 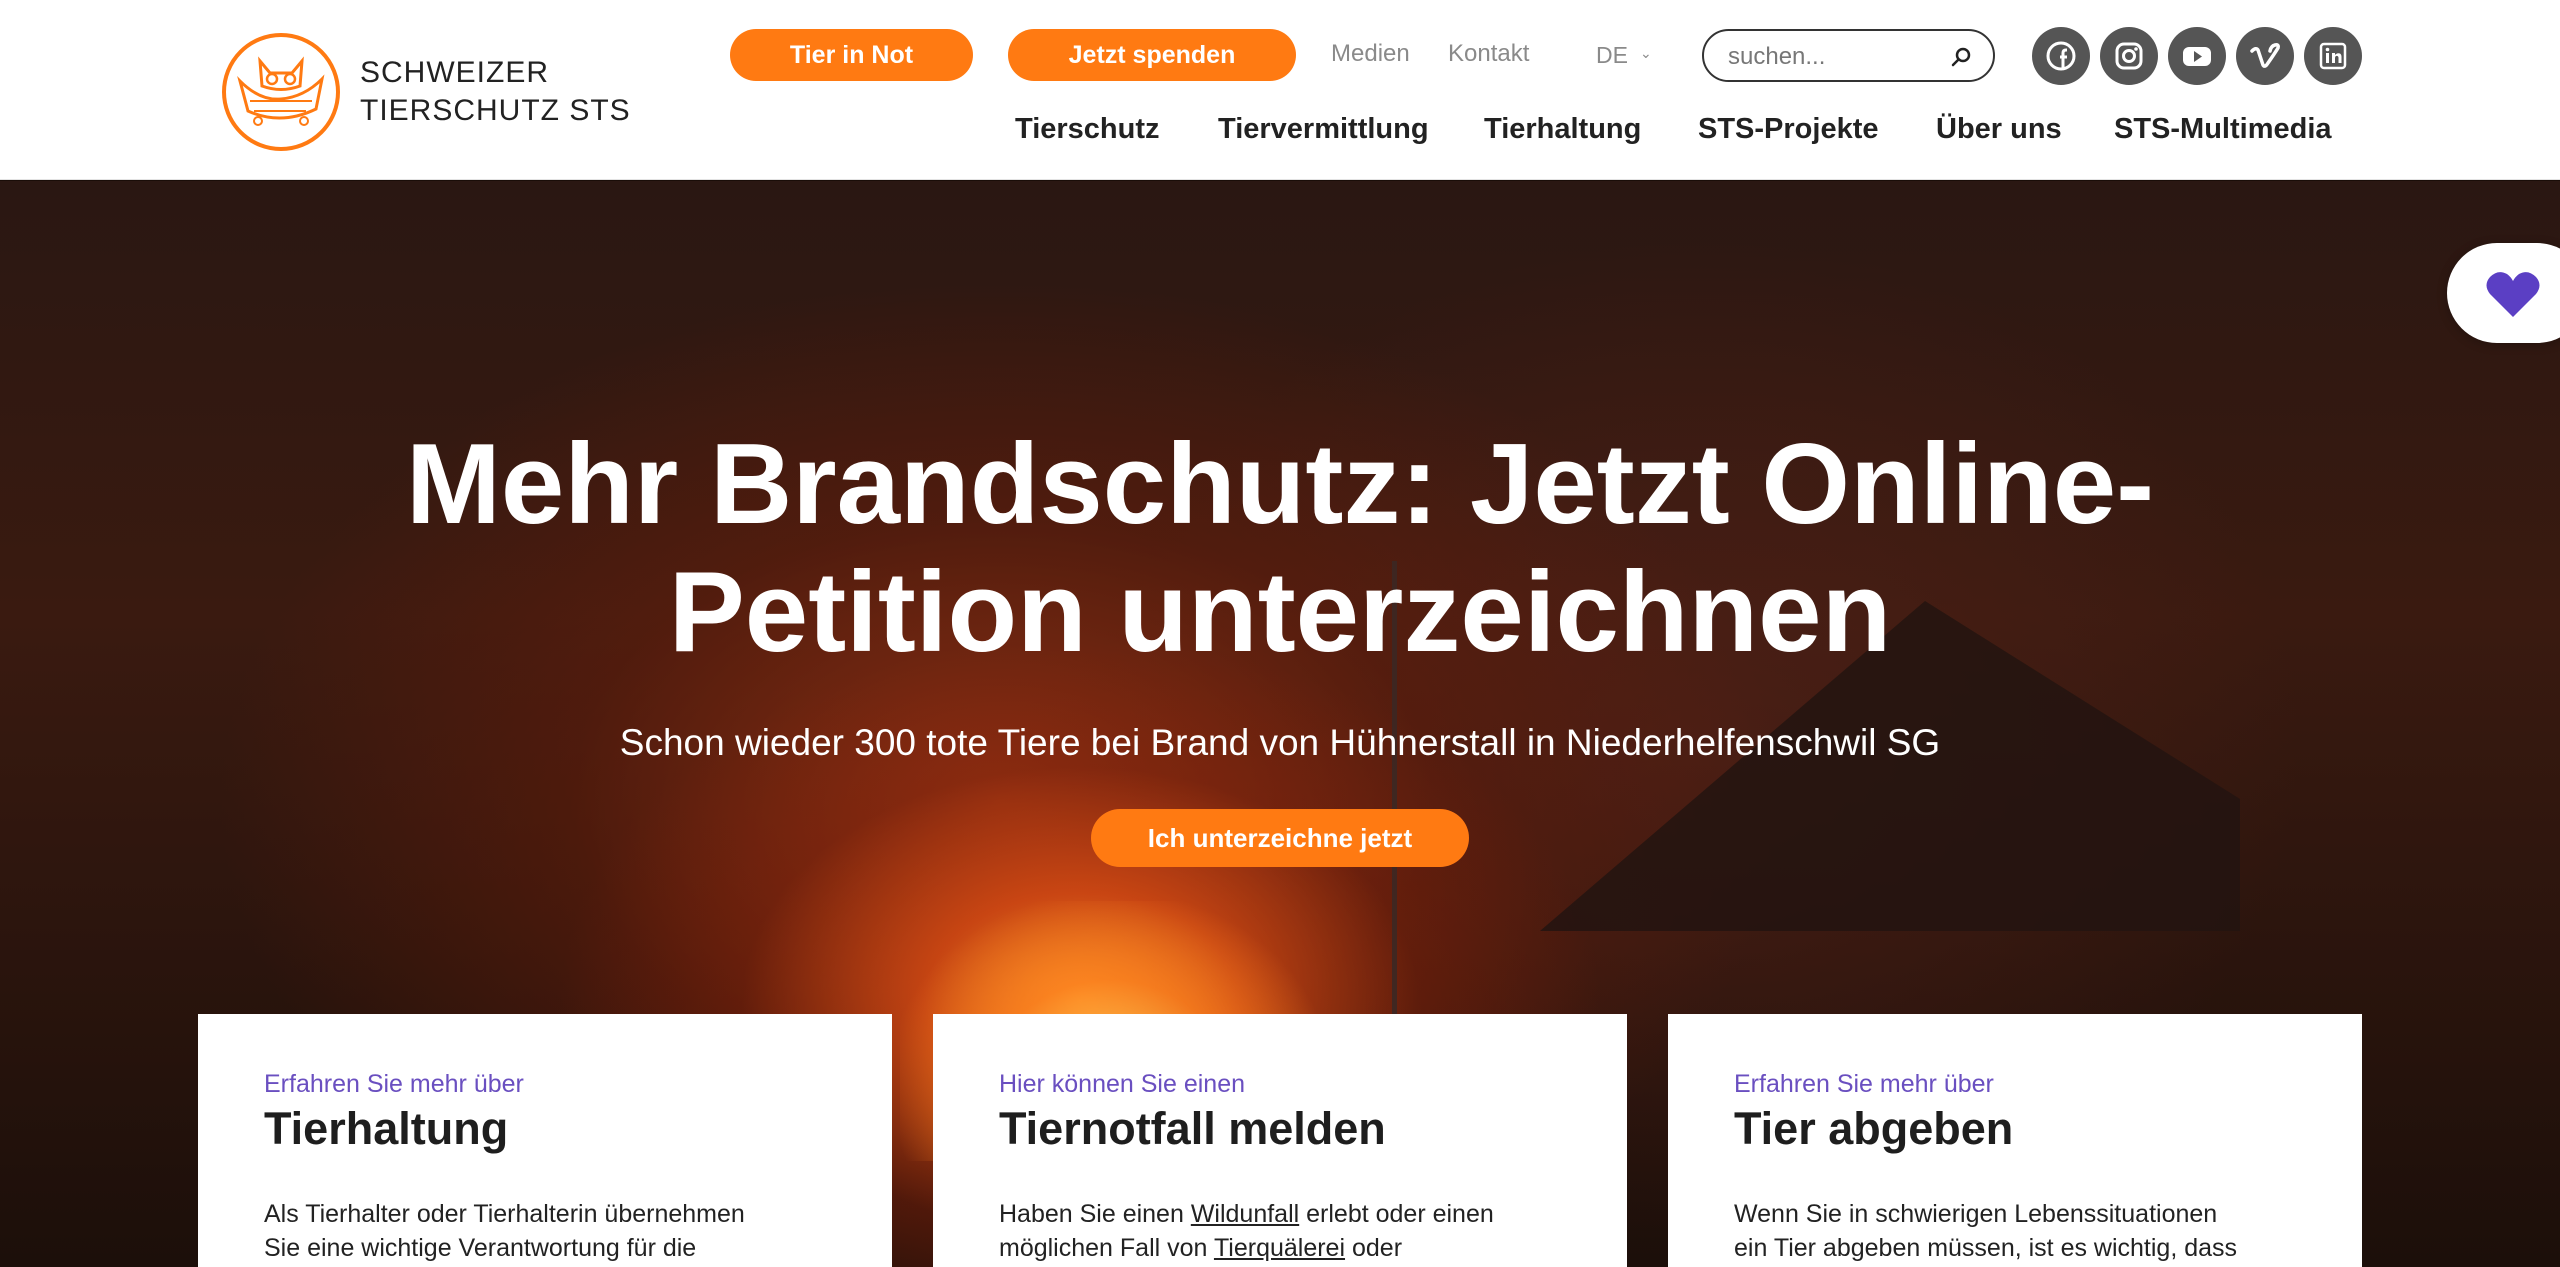 I want to click on youtube-icon, so click(x=2197, y=56).